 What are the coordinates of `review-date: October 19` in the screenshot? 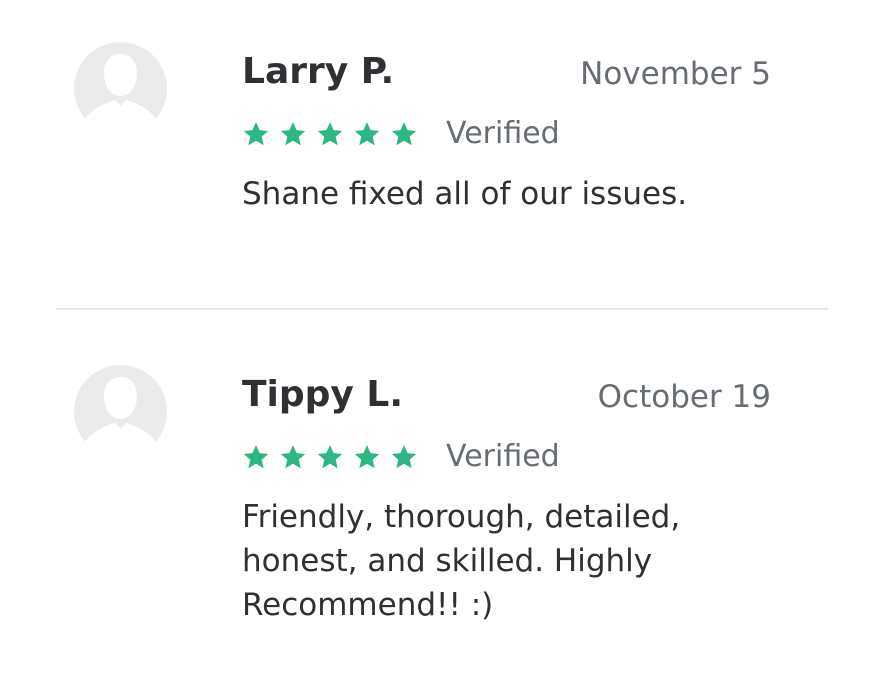 It's located at (684, 397).